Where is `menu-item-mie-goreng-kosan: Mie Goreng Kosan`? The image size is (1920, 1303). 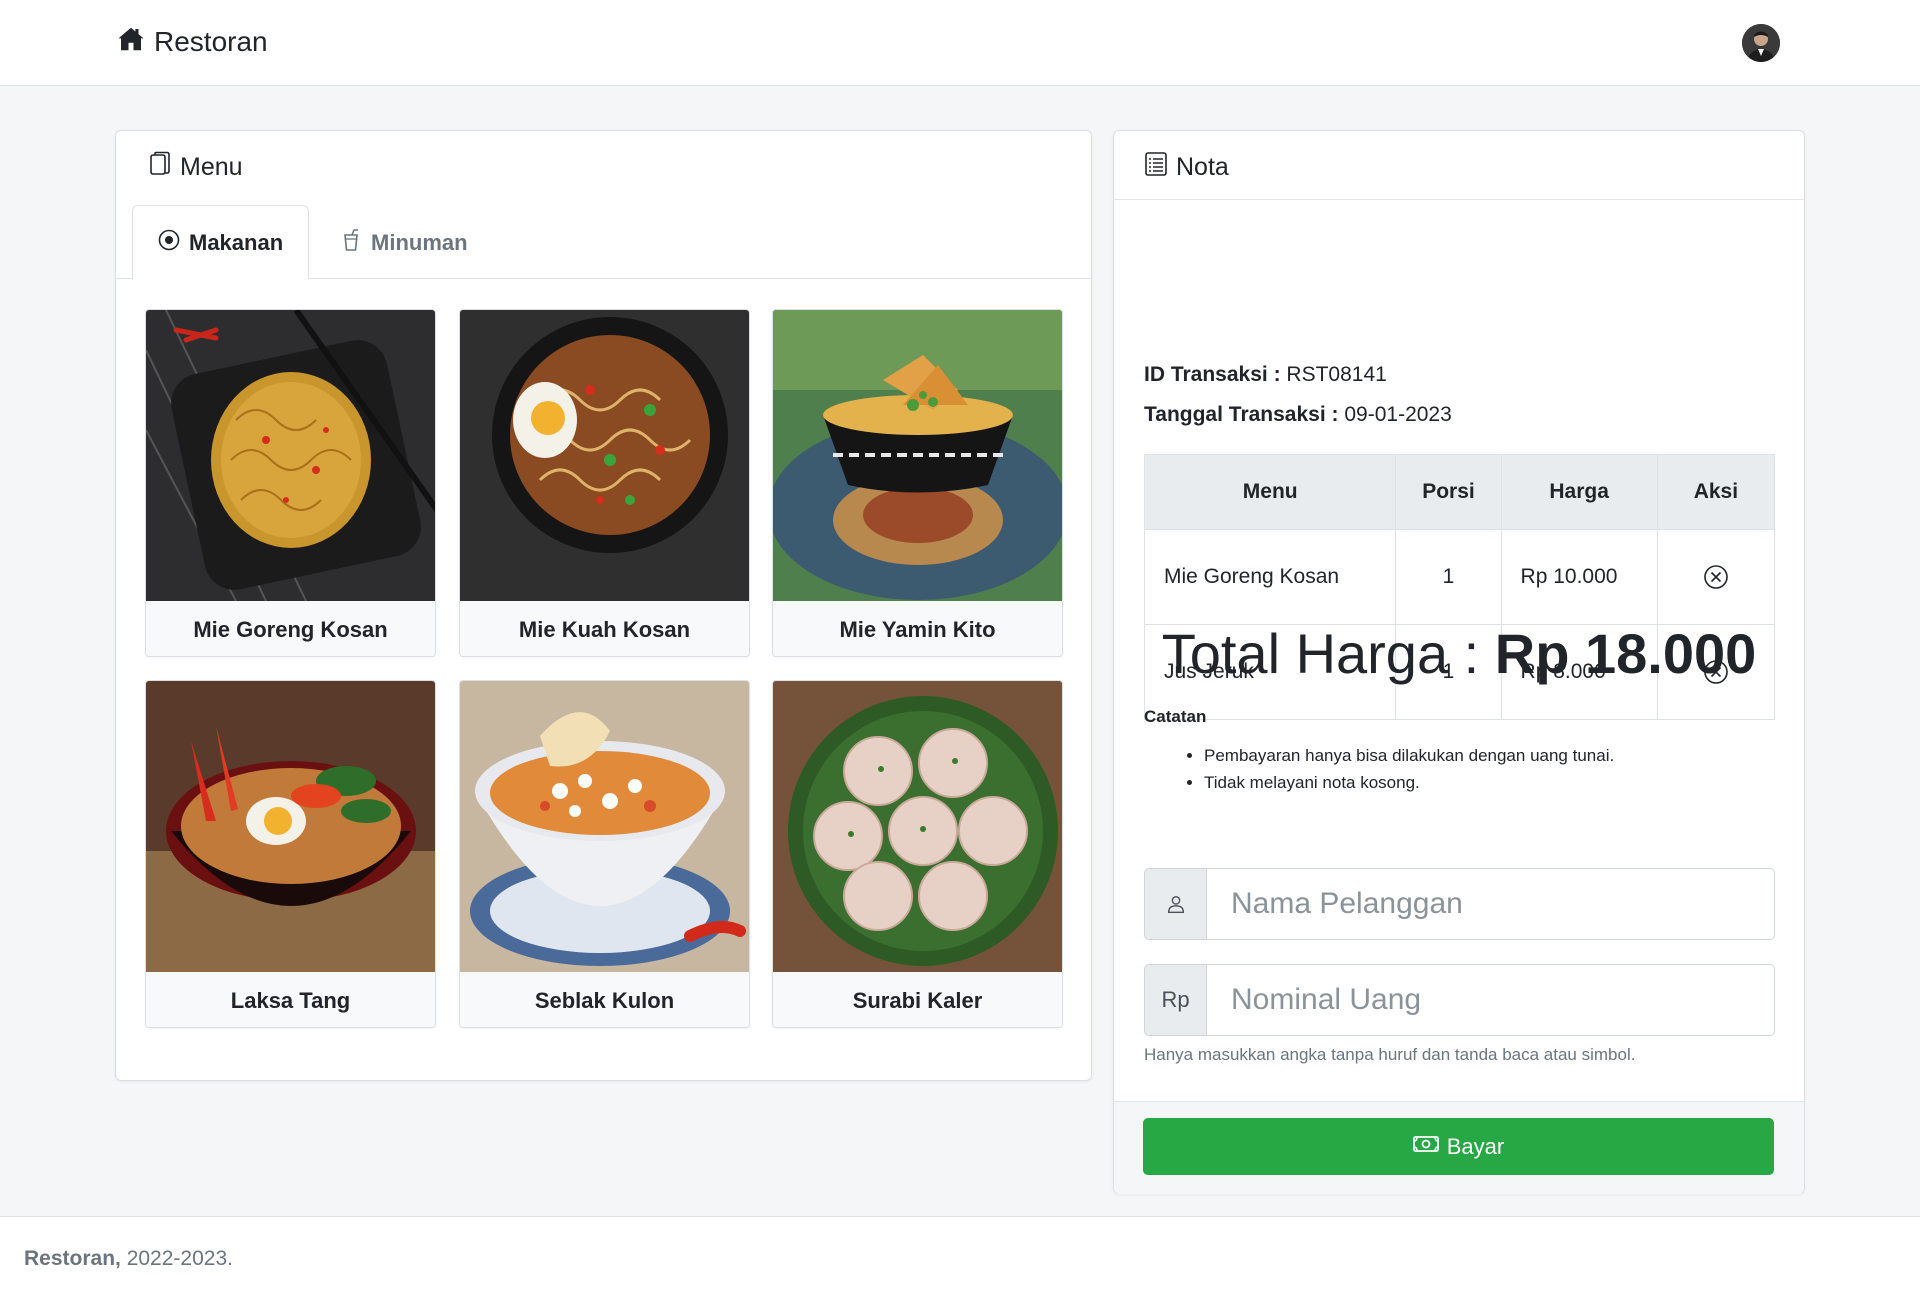 menu-item-mie-goreng-kosan: Mie Goreng Kosan is located at coordinates (290, 483).